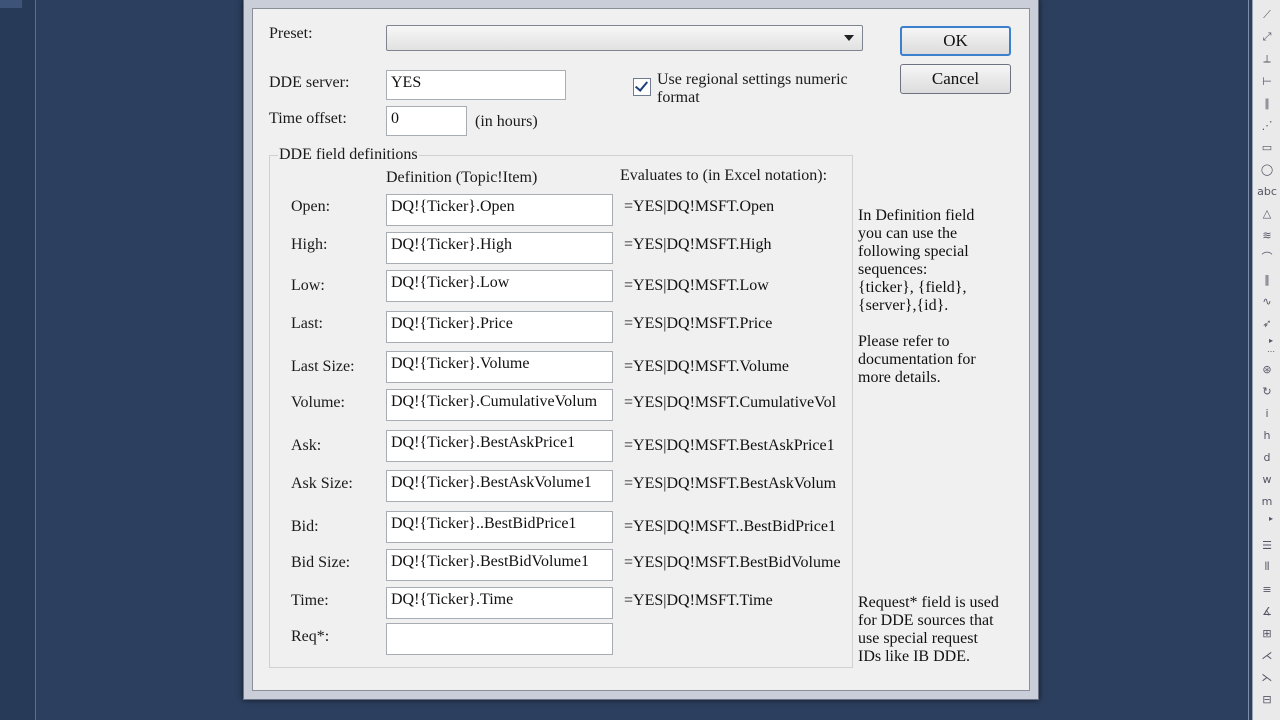 This screenshot has width=1280, height=720. Describe the element at coordinates (307, 323) in the screenshot. I see `field-label: Last:` at that location.